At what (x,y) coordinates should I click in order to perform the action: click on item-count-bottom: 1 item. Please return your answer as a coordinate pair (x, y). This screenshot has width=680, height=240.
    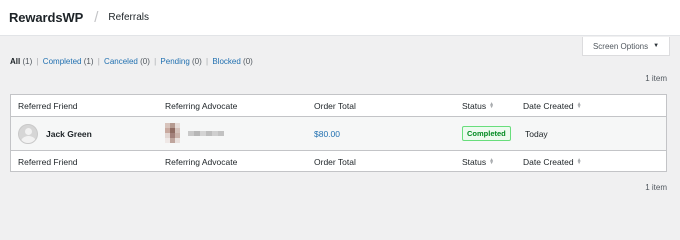
    Looking at the image, I should click on (656, 187).